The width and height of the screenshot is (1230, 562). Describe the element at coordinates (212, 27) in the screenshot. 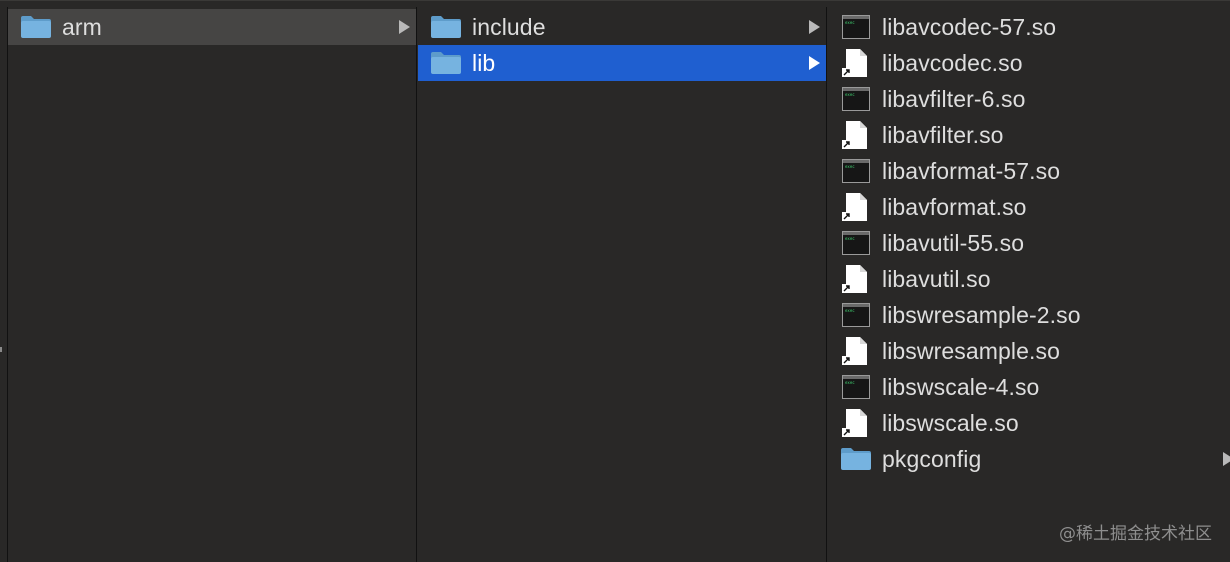

I see `folder-row-arm: arm` at that location.